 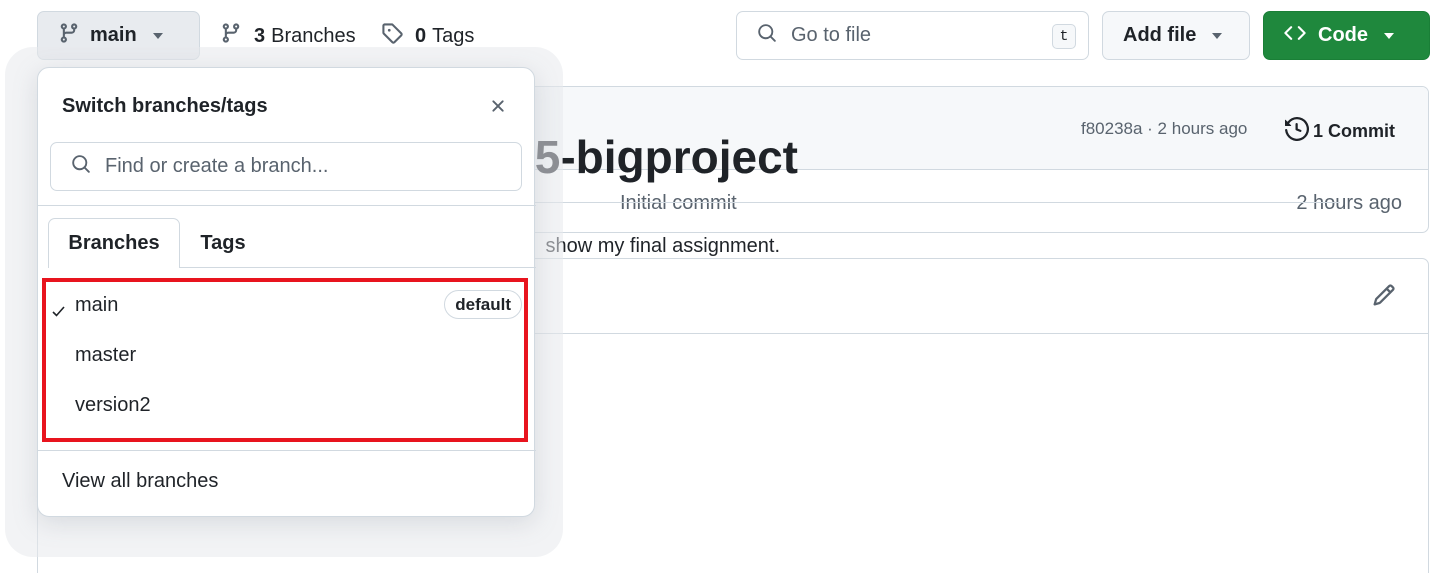 What do you see at coordinates (287, 305) in the screenshot?
I see `branch-item-main: main default` at bounding box center [287, 305].